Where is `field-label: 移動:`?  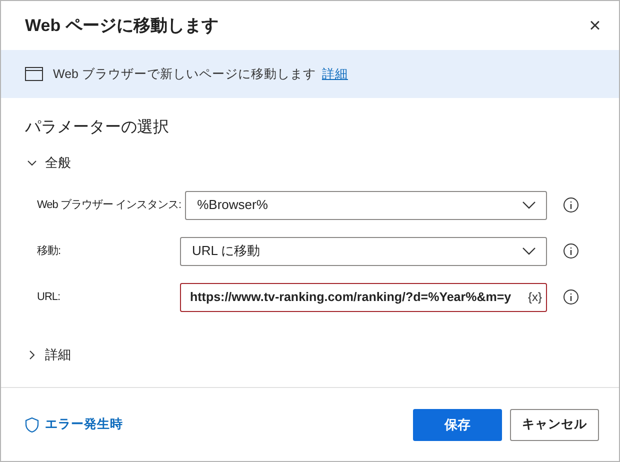
field-label: 移動: is located at coordinates (49, 251).